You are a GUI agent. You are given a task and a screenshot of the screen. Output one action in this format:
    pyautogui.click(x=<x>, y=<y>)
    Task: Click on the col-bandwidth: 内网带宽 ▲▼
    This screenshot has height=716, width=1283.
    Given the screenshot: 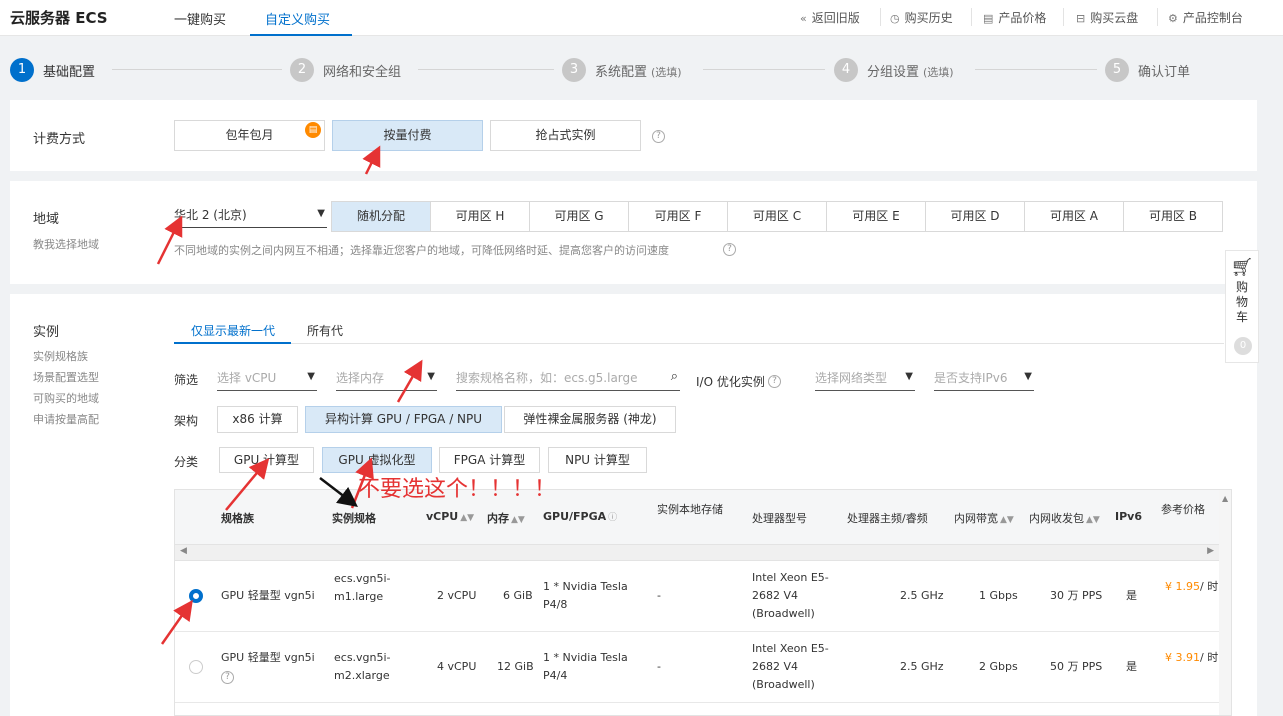 What is the action you would take?
    pyautogui.click(x=984, y=518)
    